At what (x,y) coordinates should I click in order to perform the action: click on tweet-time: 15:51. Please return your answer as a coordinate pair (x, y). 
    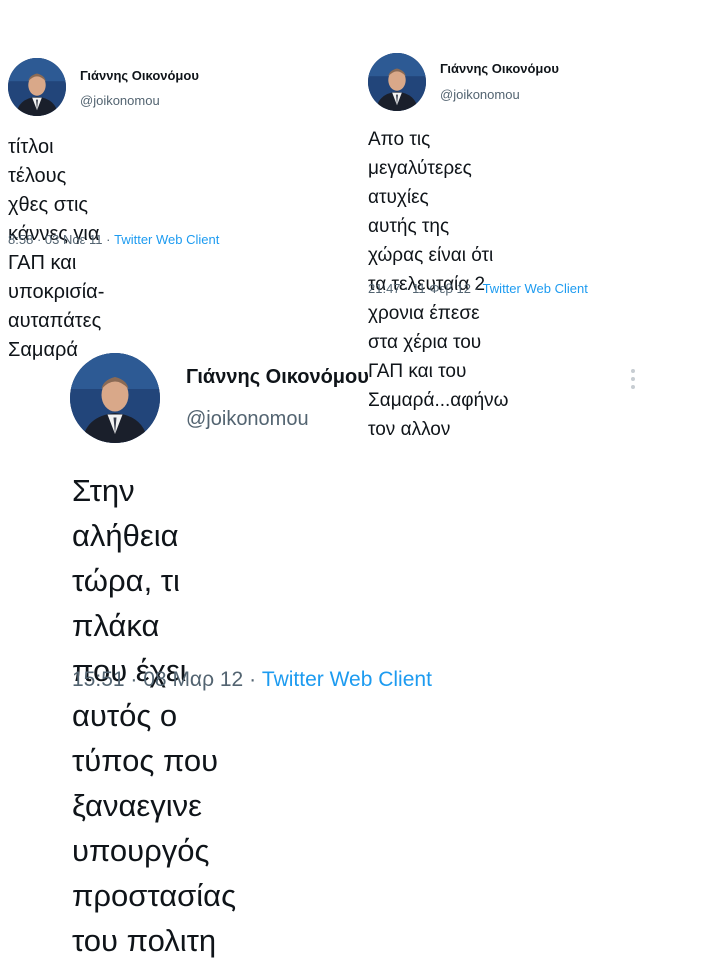
    Looking at the image, I should click on (98, 679).